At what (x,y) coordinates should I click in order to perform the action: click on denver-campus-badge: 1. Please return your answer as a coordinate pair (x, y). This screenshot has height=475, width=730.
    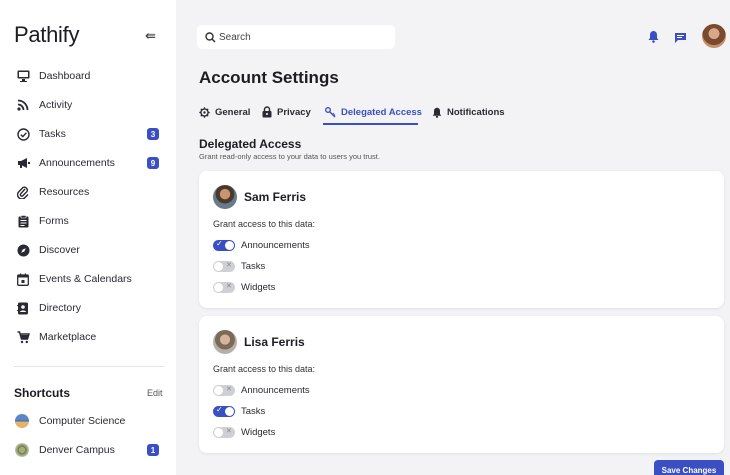
    Looking at the image, I should click on (153, 450).